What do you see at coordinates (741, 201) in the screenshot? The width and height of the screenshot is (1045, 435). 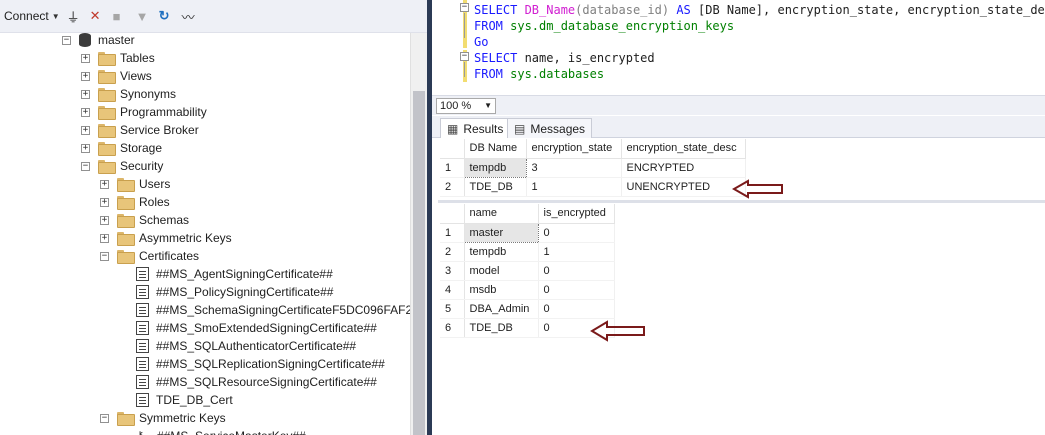 I see `grid-separator` at bounding box center [741, 201].